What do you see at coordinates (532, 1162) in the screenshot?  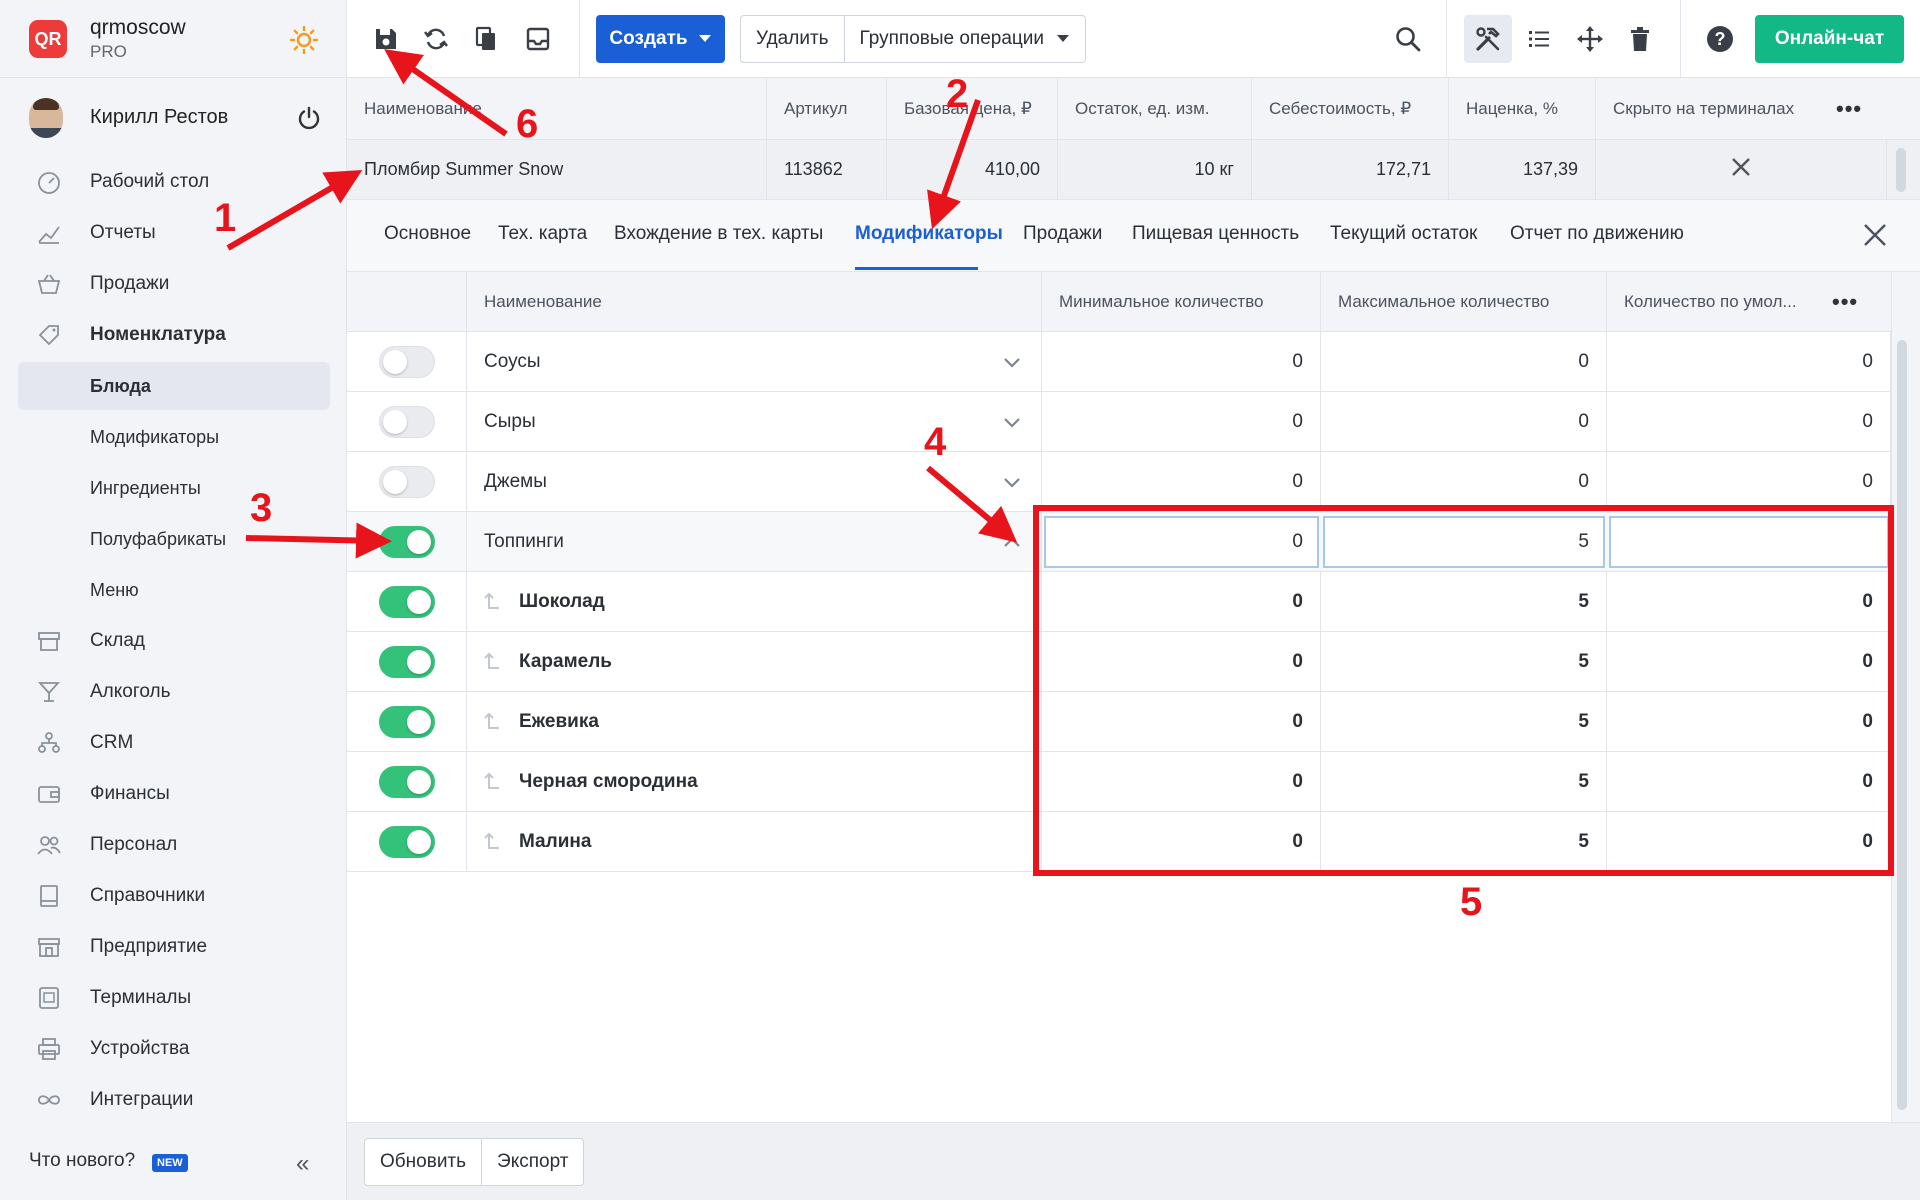 I see `export-button: Экспорт` at bounding box center [532, 1162].